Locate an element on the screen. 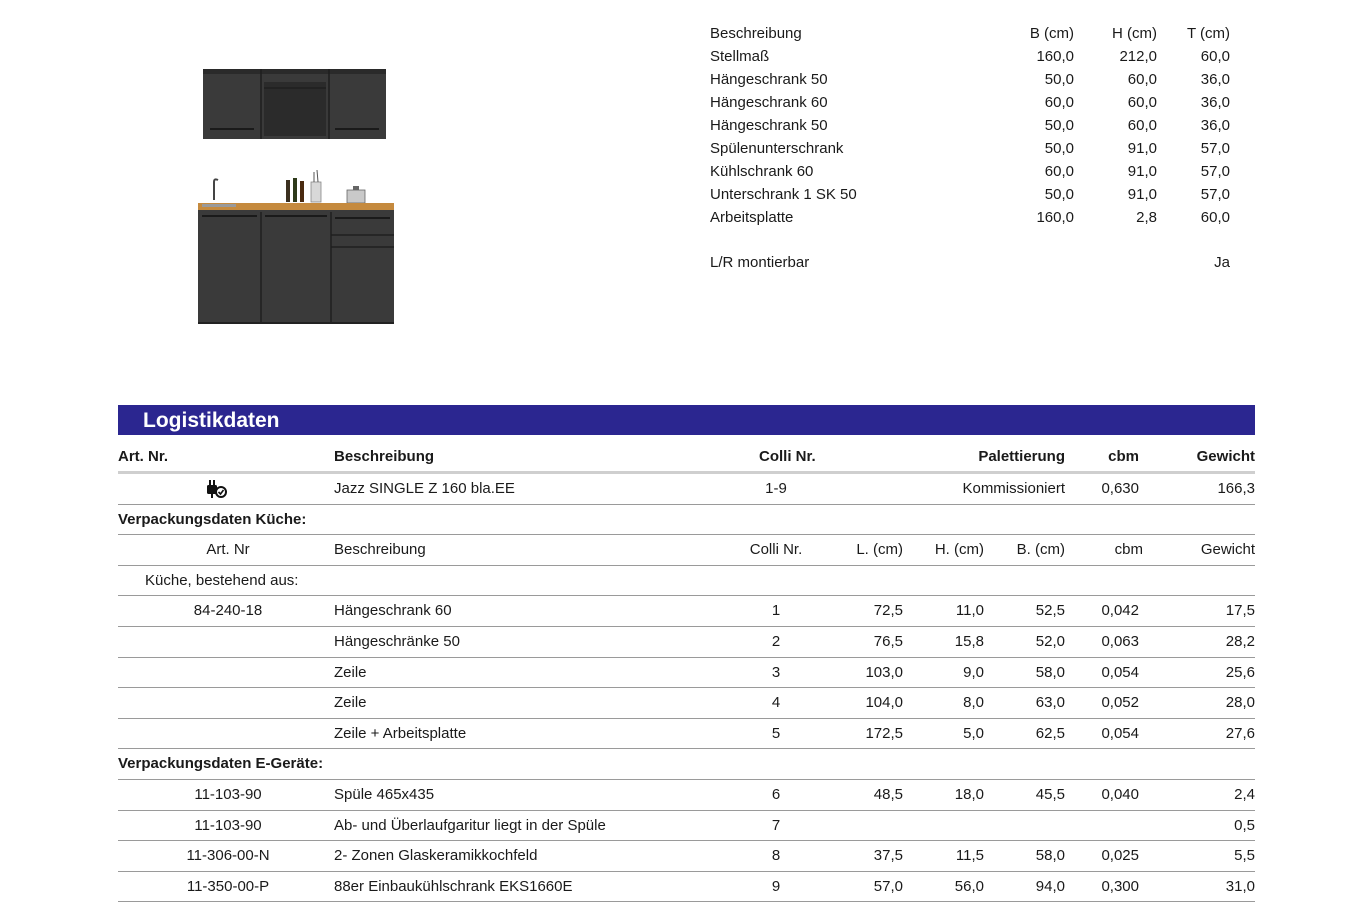  sub-header-width: B. (cm) is located at coordinates (1040, 550).